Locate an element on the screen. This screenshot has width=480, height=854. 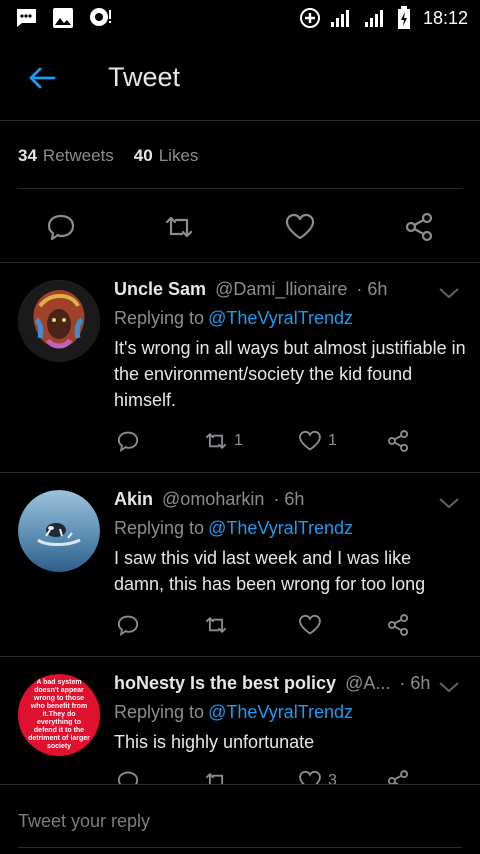
tweet-stats: 34 Retweets 40 Likes is located at coordinates (108, 156).